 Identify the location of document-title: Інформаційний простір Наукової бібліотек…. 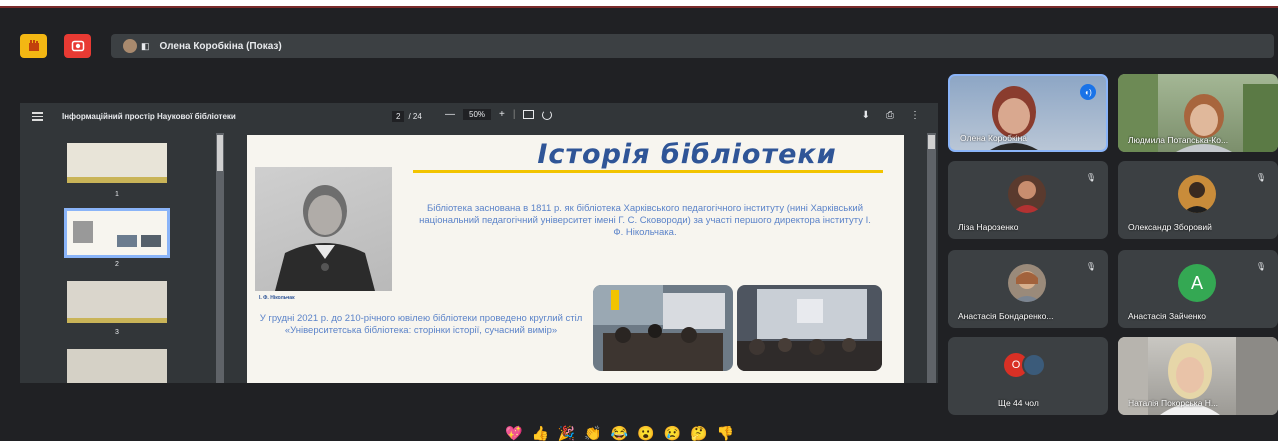
(149, 116).